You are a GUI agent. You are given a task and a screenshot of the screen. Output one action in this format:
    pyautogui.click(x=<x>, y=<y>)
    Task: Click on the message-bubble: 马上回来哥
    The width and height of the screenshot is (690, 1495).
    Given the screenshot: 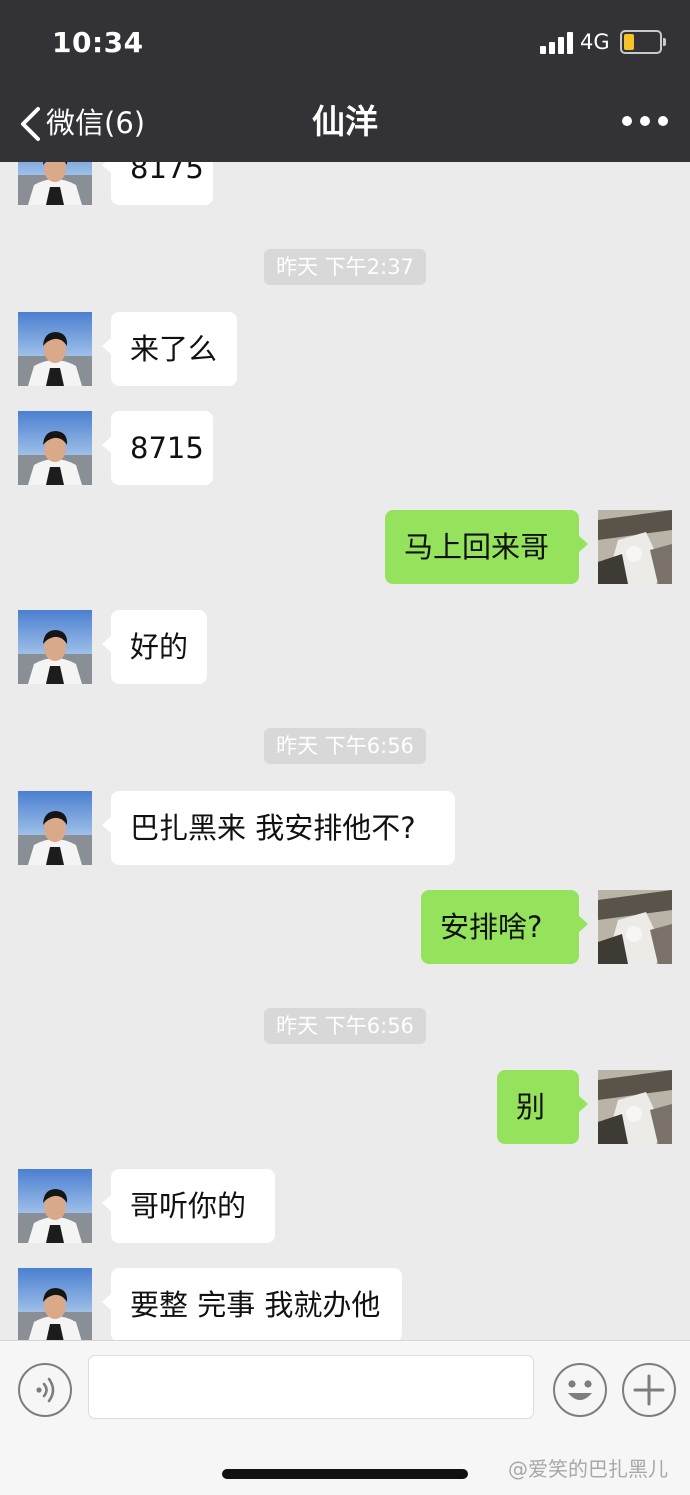 What is the action you would take?
    pyautogui.click(x=486, y=547)
    